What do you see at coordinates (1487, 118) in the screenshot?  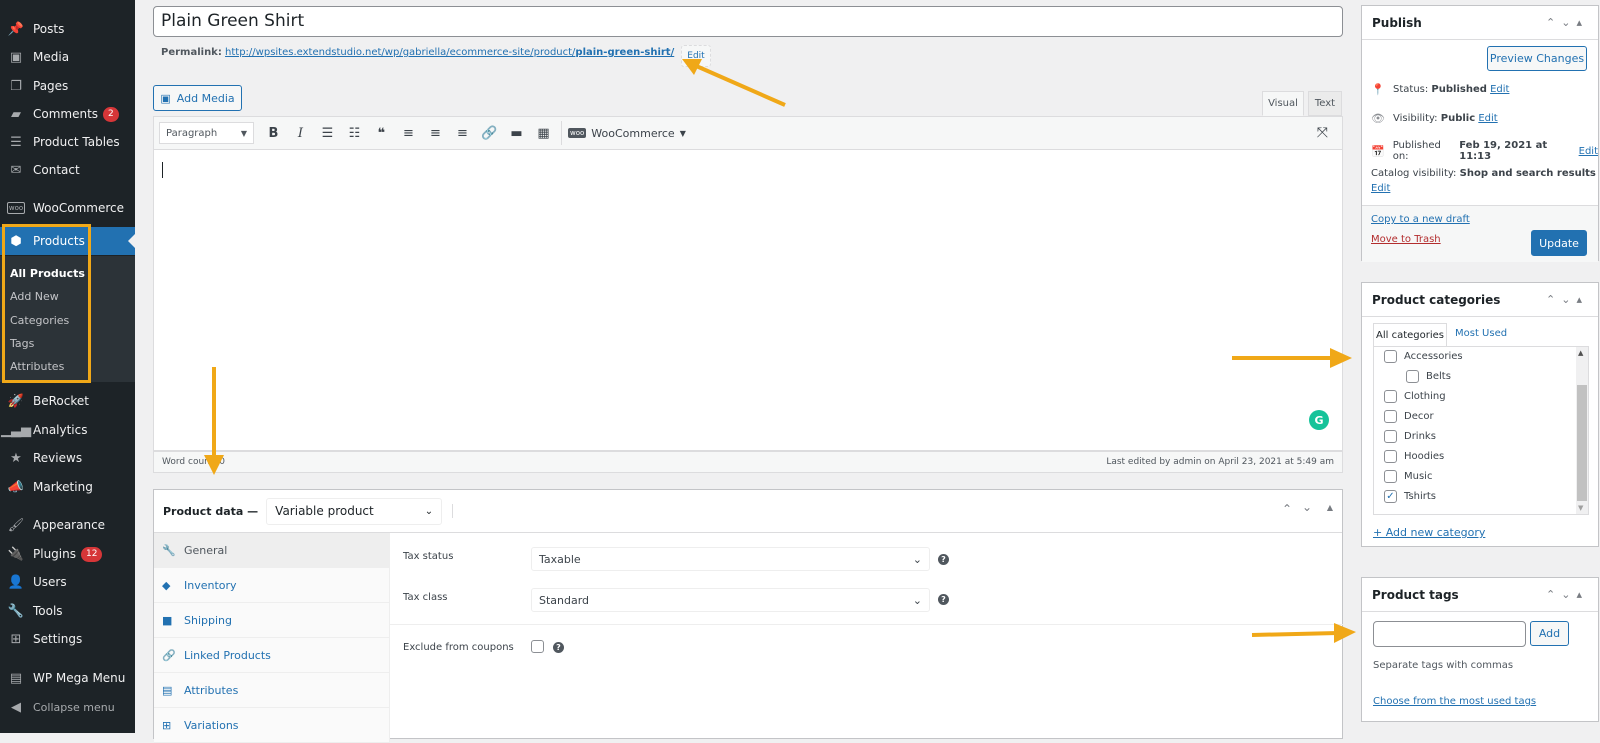 I see `visibility-edit-link: Edit` at bounding box center [1487, 118].